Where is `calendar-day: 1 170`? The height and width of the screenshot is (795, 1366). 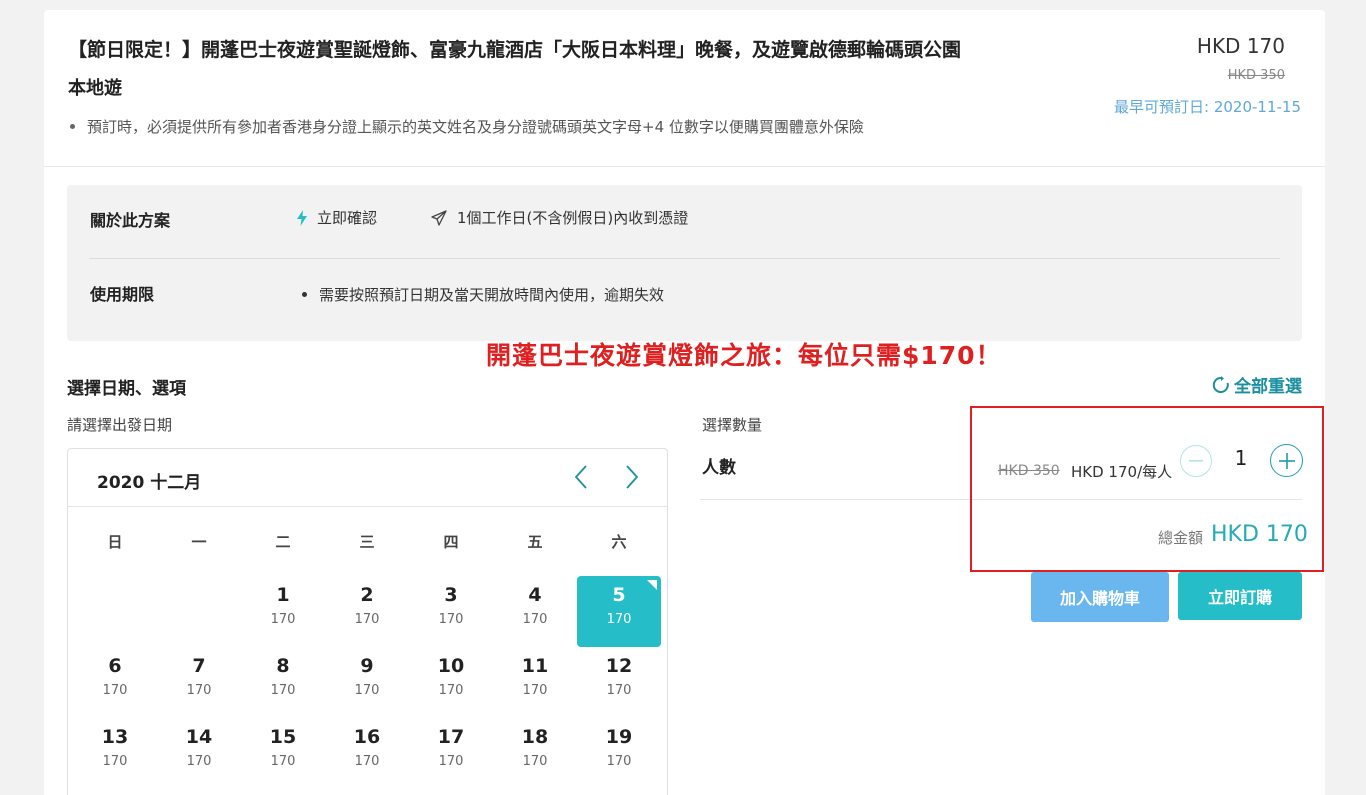 calendar-day: 1 170 is located at coordinates (283, 611).